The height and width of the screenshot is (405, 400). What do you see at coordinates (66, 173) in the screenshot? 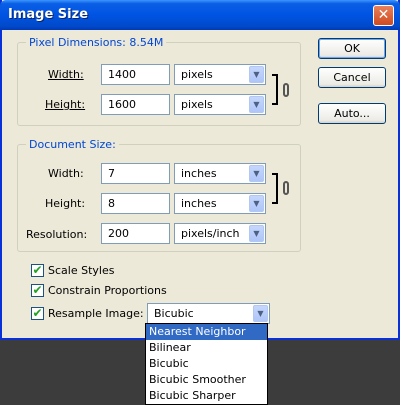
I see `doc-width-label: Width:` at bounding box center [66, 173].